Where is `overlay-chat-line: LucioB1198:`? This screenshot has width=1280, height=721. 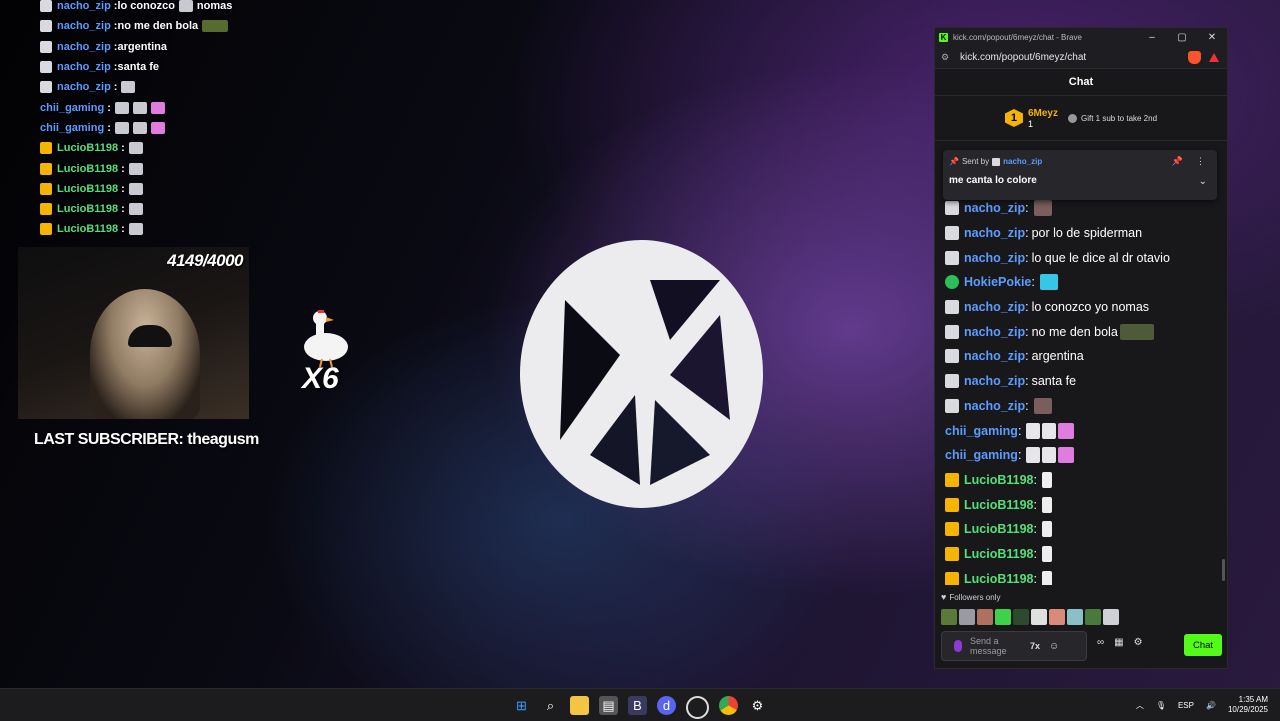 overlay-chat-line: LucioB1198: is located at coordinates (170, 168).